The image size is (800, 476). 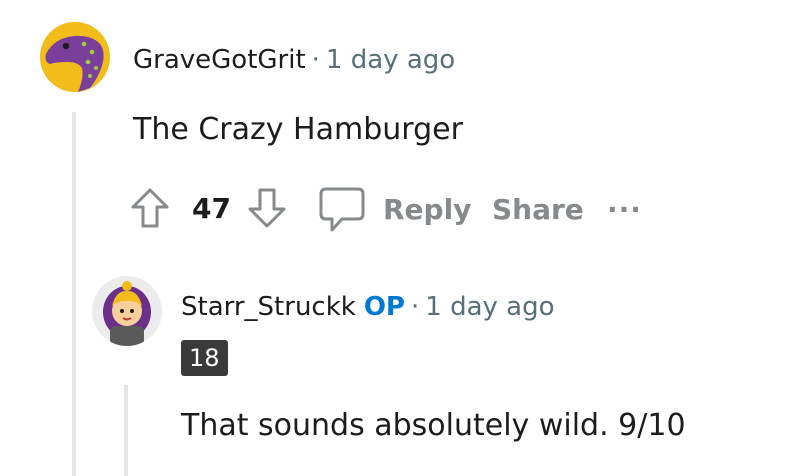 What do you see at coordinates (433, 425) in the screenshot?
I see `comment-body: That sounds absolutely wild. 9/10` at bounding box center [433, 425].